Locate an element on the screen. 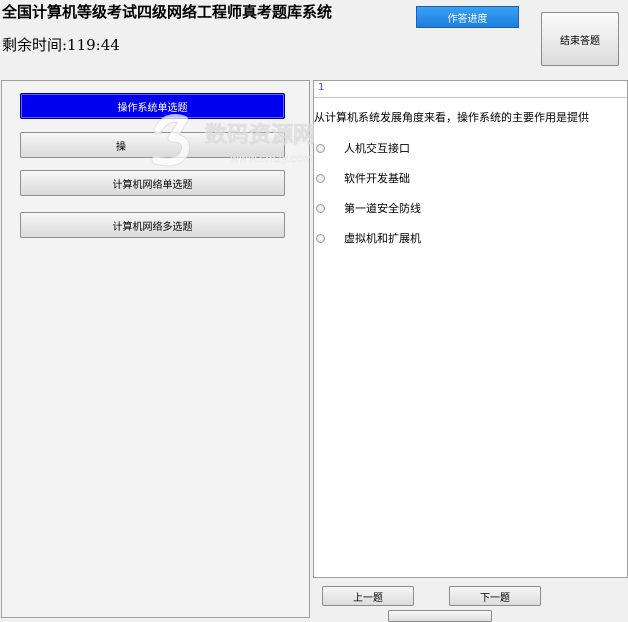 This screenshot has width=628, height=622. progress-button: 作答进度 is located at coordinates (467, 17).